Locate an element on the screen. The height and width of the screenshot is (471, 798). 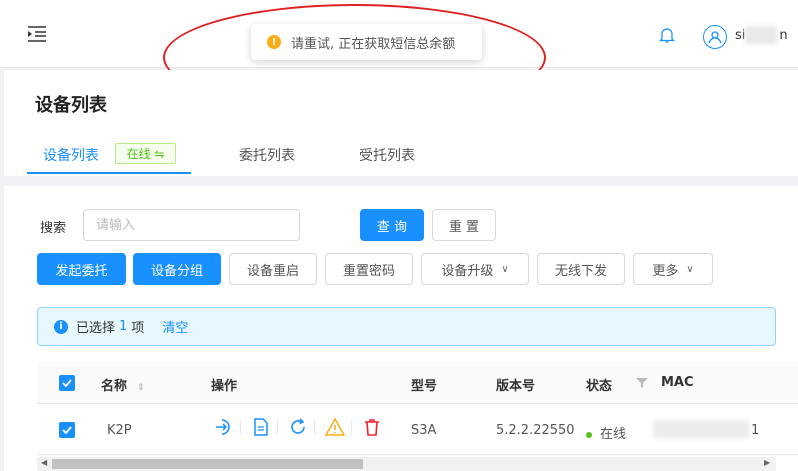
tab-active-indicator is located at coordinates (109, 173).